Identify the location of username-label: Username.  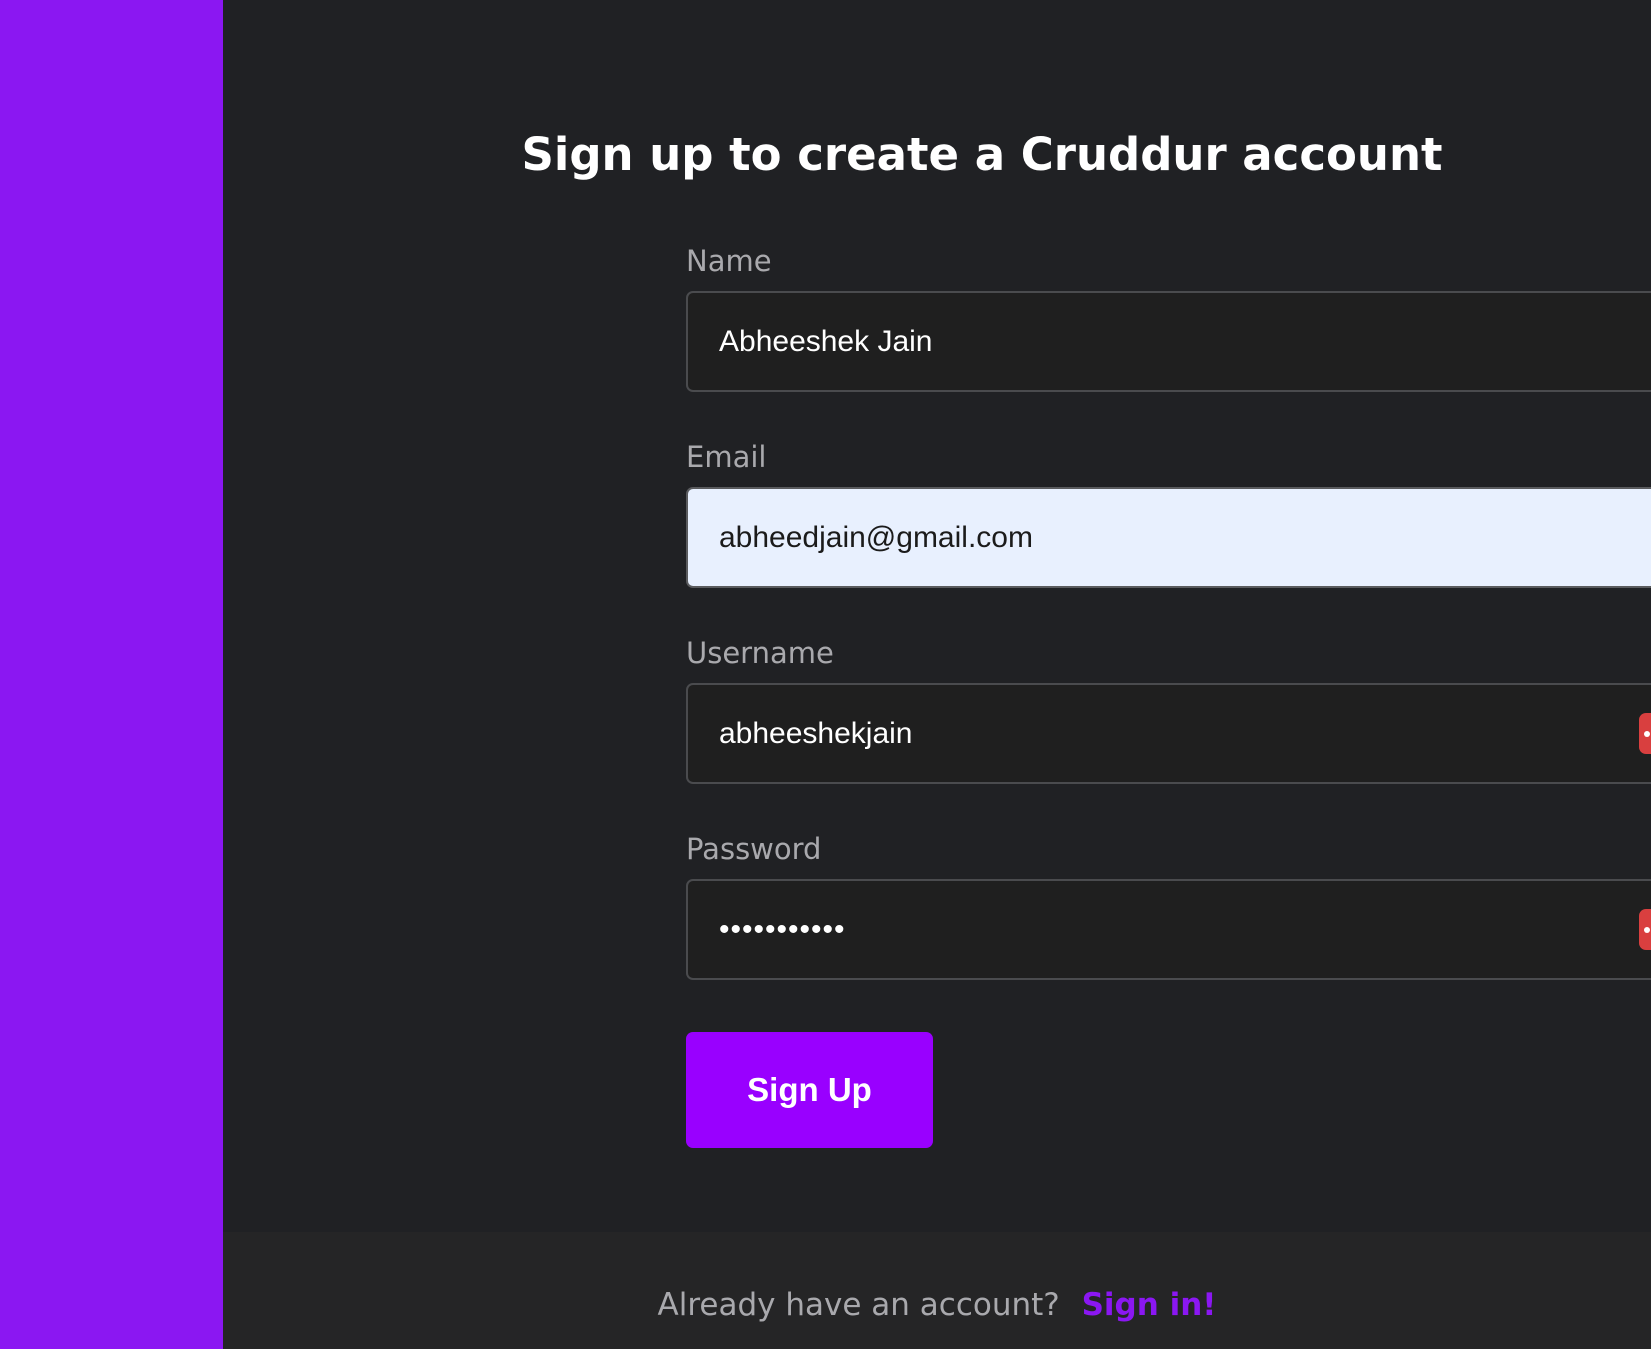
(760, 653).